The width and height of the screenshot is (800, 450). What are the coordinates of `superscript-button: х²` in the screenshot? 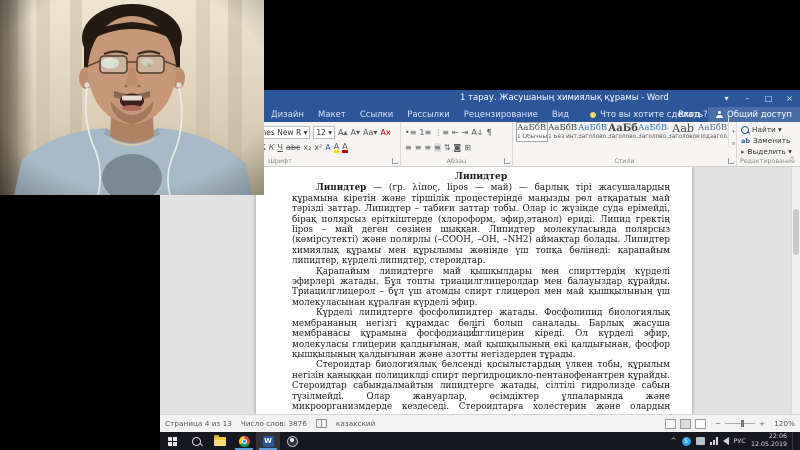 It's located at (318, 147).